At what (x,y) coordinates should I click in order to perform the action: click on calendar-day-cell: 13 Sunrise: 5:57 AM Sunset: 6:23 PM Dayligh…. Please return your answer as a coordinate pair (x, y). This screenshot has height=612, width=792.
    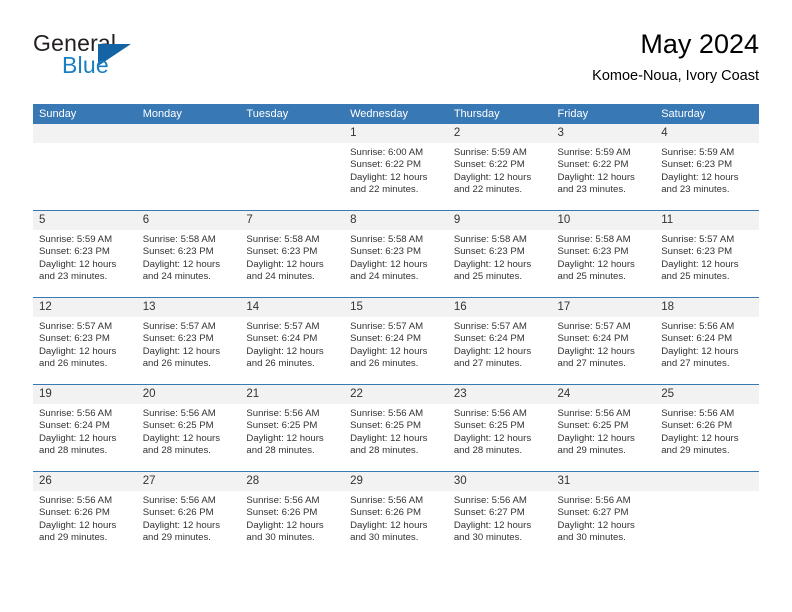
    Looking at the image, I should click on (188, 341).